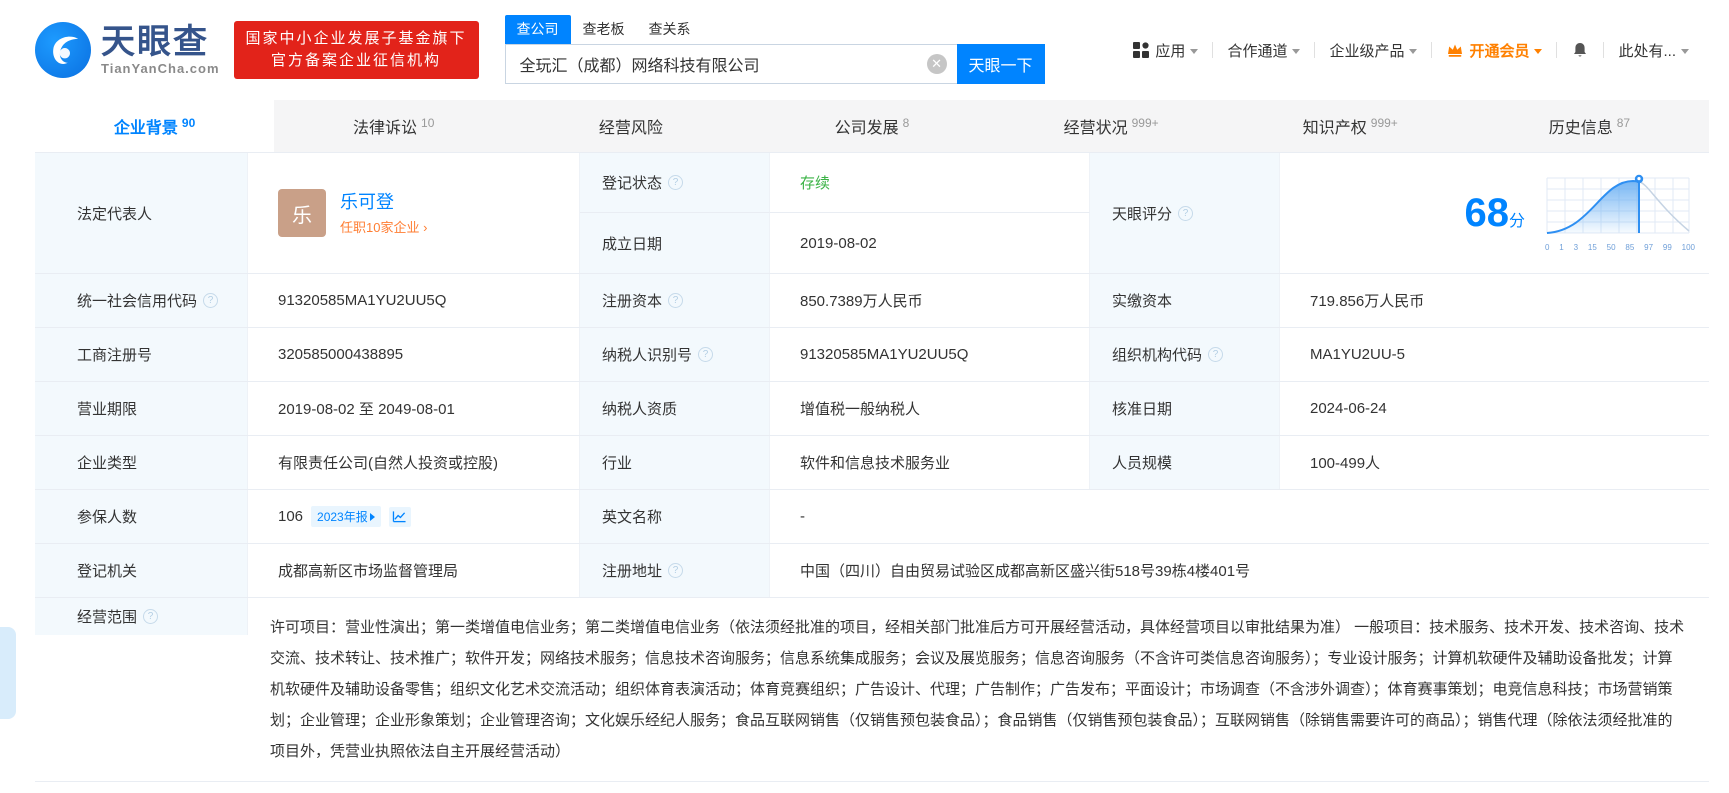 This screenshot has width=1729, height=793. Describe the element at coordinates (1000, 64) in the screenshot. I see `search-button: 天眼一下` at that location.